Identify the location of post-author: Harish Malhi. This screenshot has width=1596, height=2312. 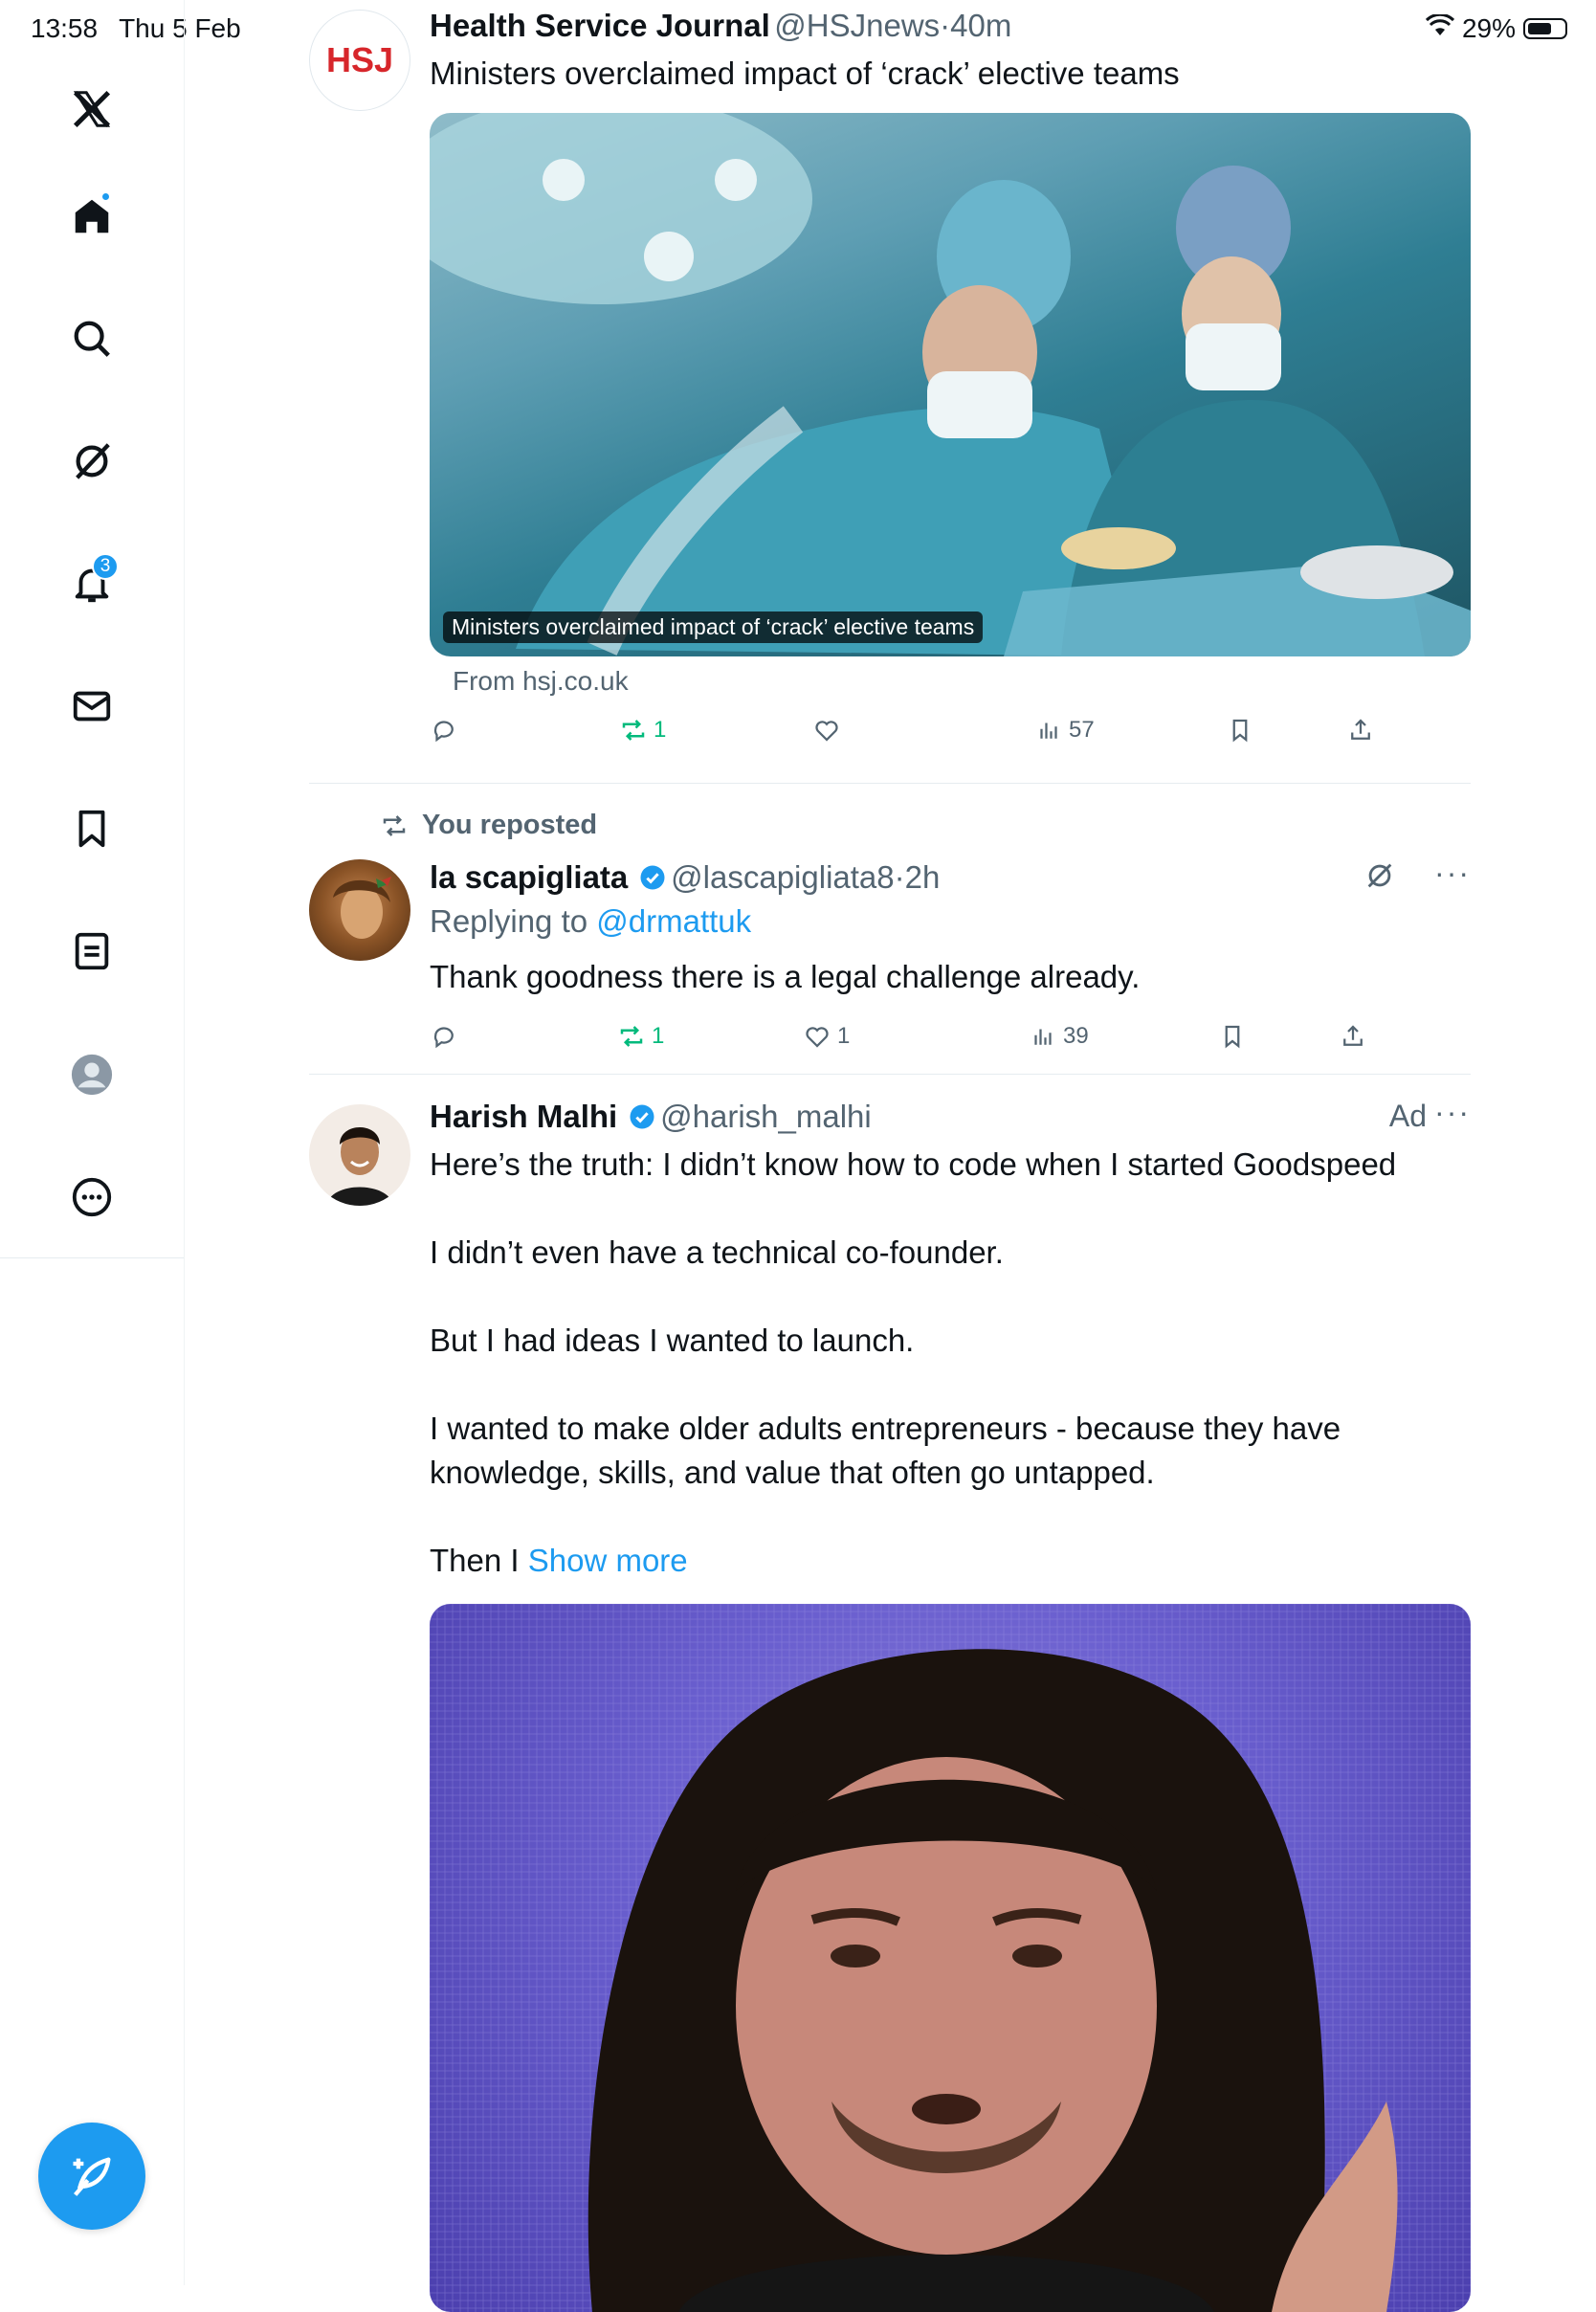
(523, 1116).